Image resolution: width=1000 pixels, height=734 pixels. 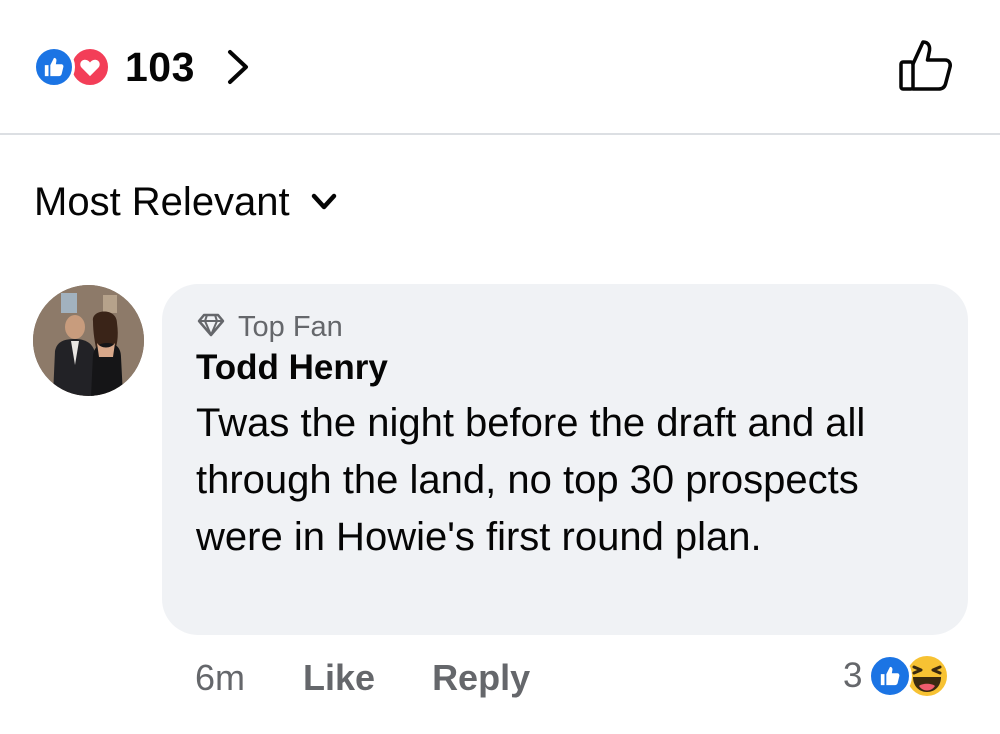 I want to click on comment-reactions-summary: 3, so click(x=896, y=676).